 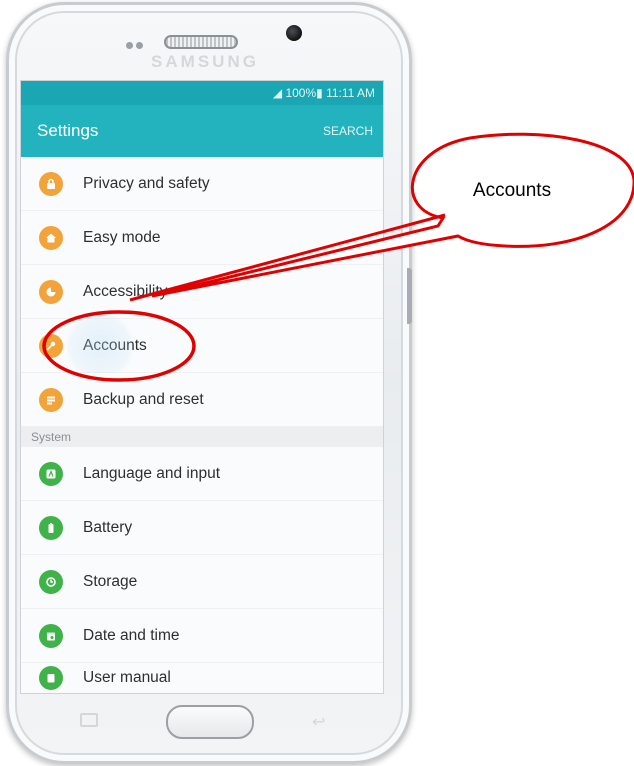 I want to click on storage-icon, so click(x=51, y=581).